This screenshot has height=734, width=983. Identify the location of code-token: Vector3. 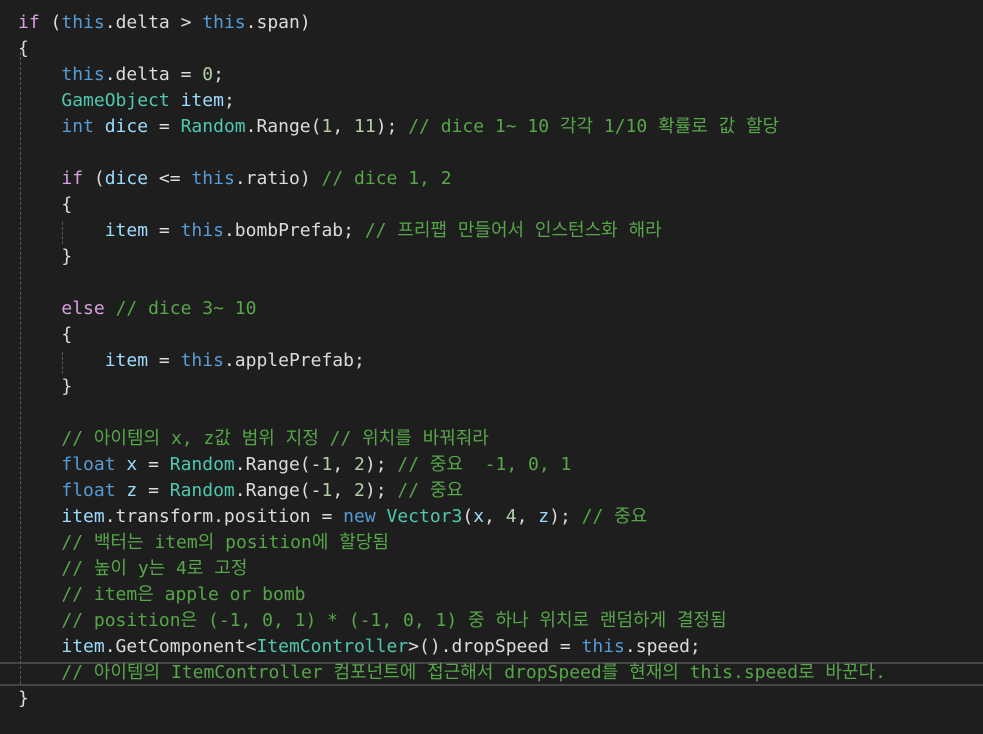
(424, 516).